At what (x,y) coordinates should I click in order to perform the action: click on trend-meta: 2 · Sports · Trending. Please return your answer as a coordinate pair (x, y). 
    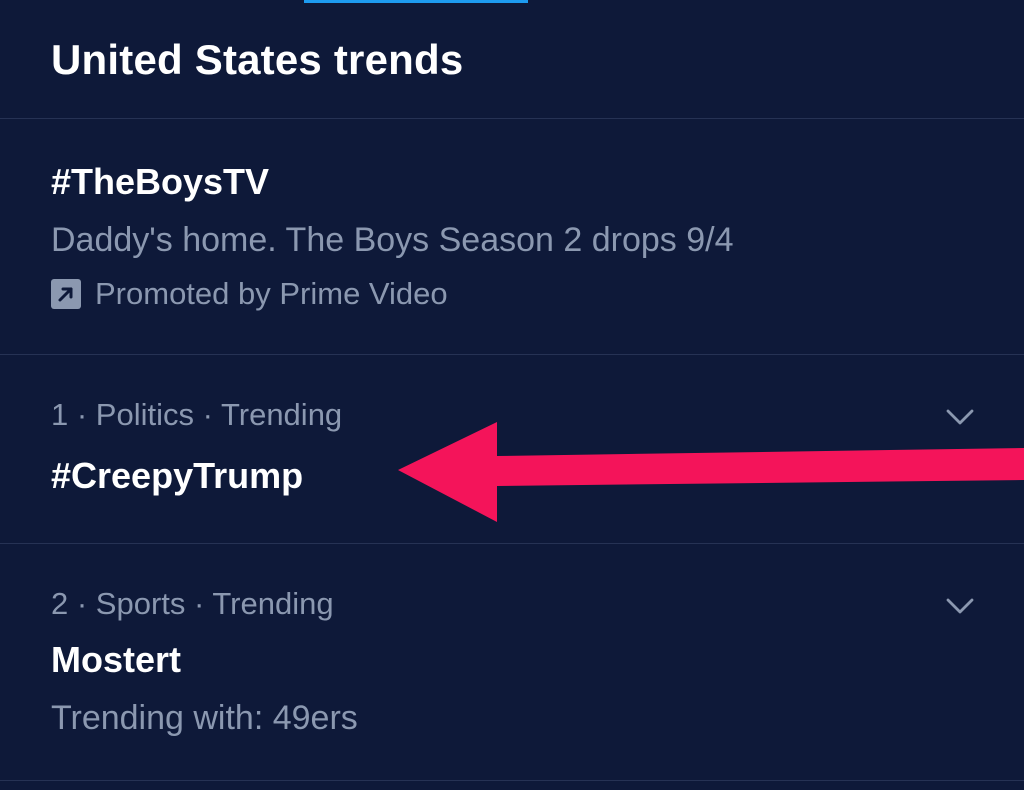
    Looking at the image, I should click on (192, 603).